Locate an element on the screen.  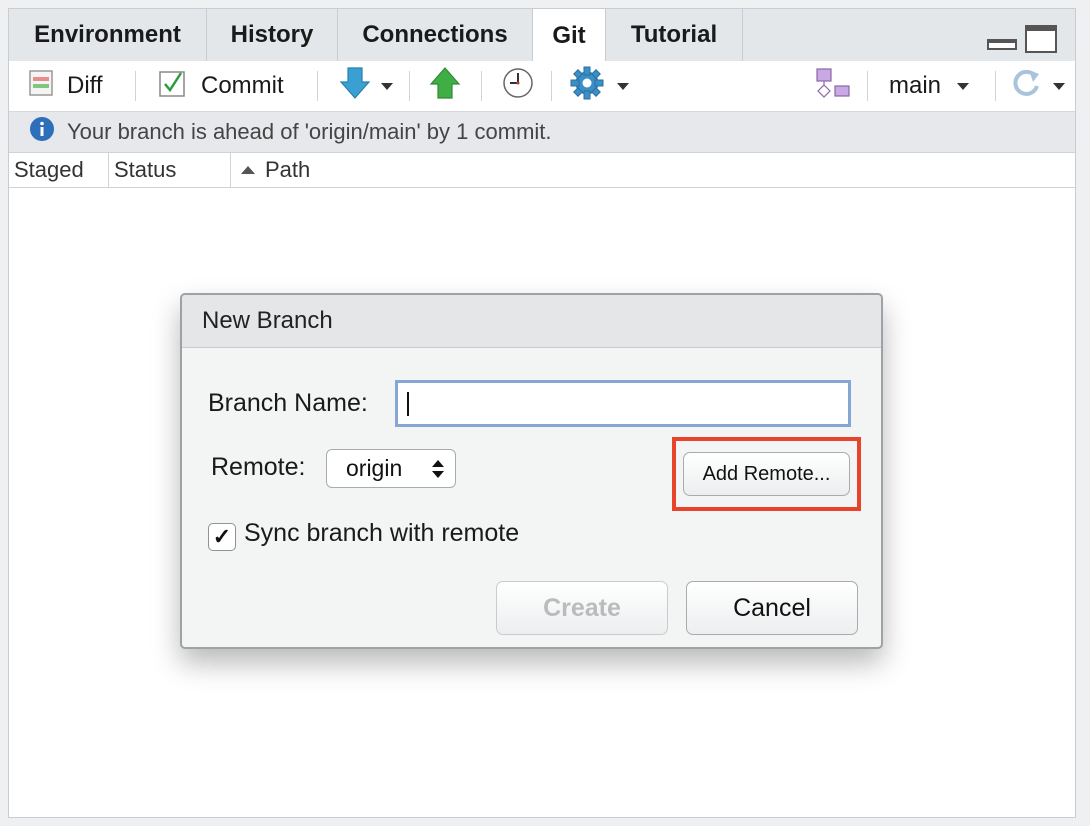
branch-name-input is located at coordinates (623, 403).